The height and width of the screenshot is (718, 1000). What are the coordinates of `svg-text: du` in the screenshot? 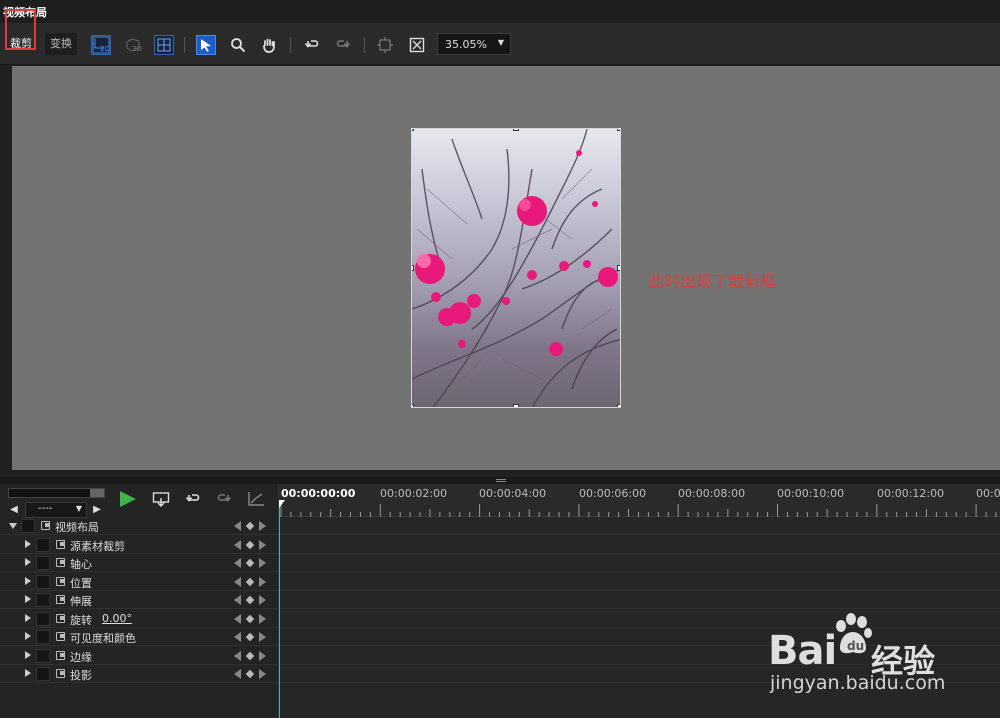 It's located at (855, 646).